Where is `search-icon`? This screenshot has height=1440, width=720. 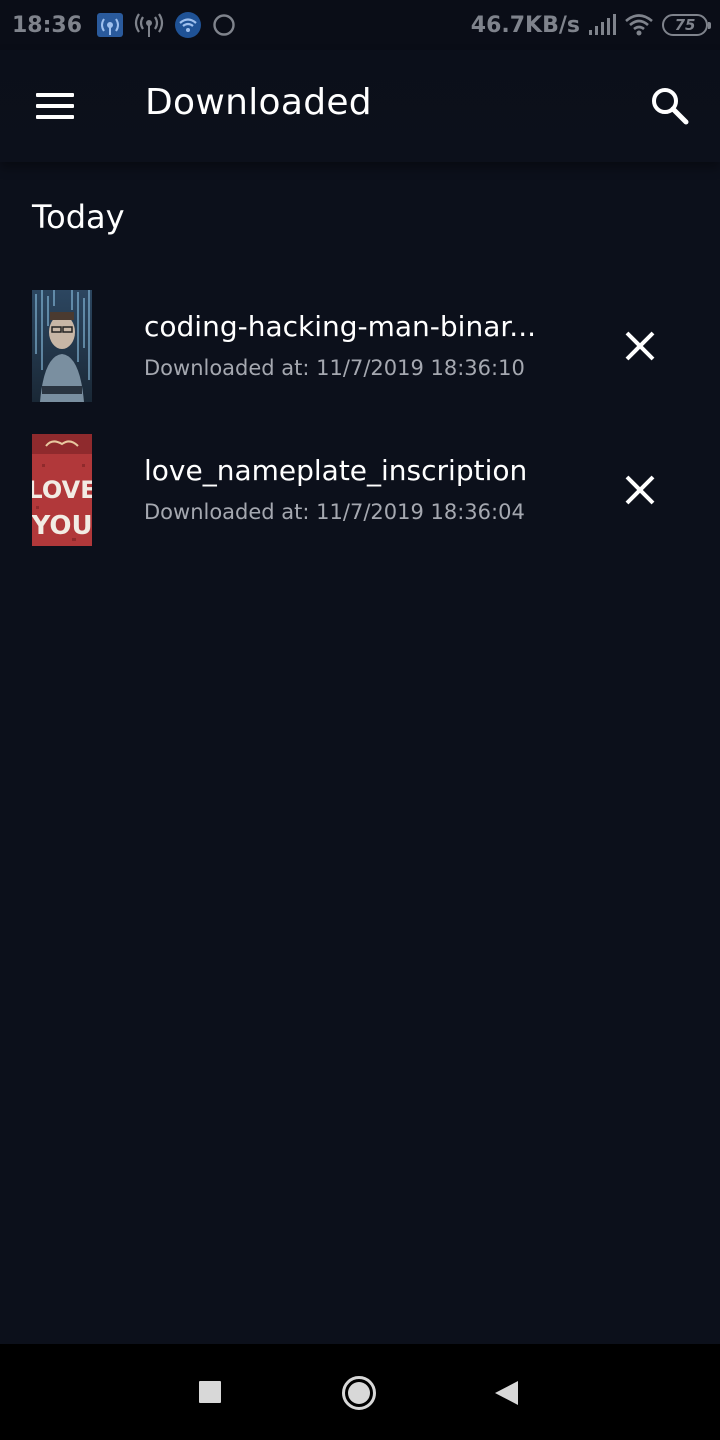 search-icon is located at coordinates (670, 106).